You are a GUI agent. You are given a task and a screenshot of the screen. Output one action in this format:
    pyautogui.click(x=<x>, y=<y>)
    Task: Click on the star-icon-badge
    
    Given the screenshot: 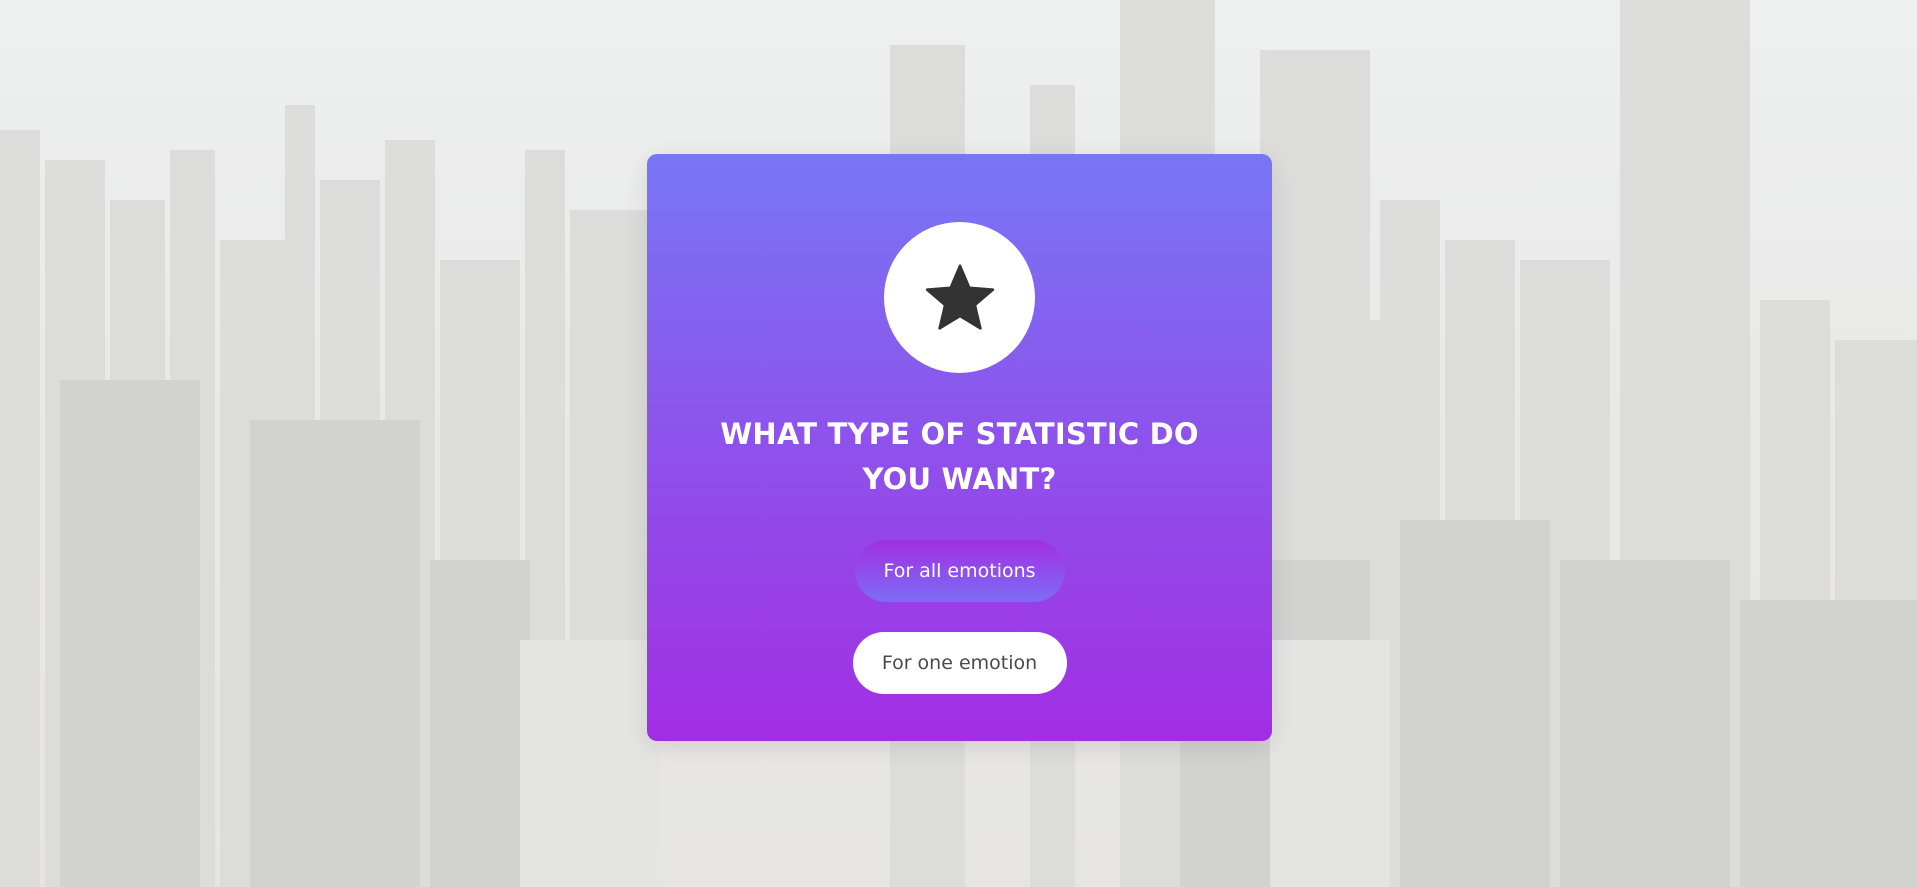 What is the action you would take?
    pyautogui.click(x=959, y=297)
    